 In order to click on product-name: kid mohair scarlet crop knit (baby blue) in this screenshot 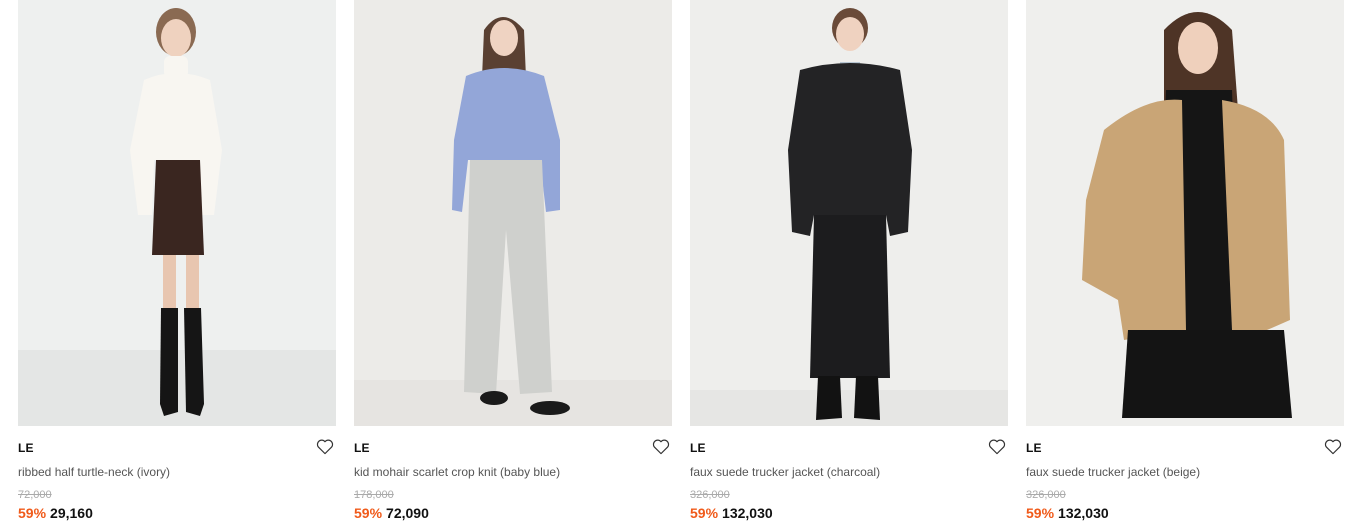, I will do `click(457, 472)`.